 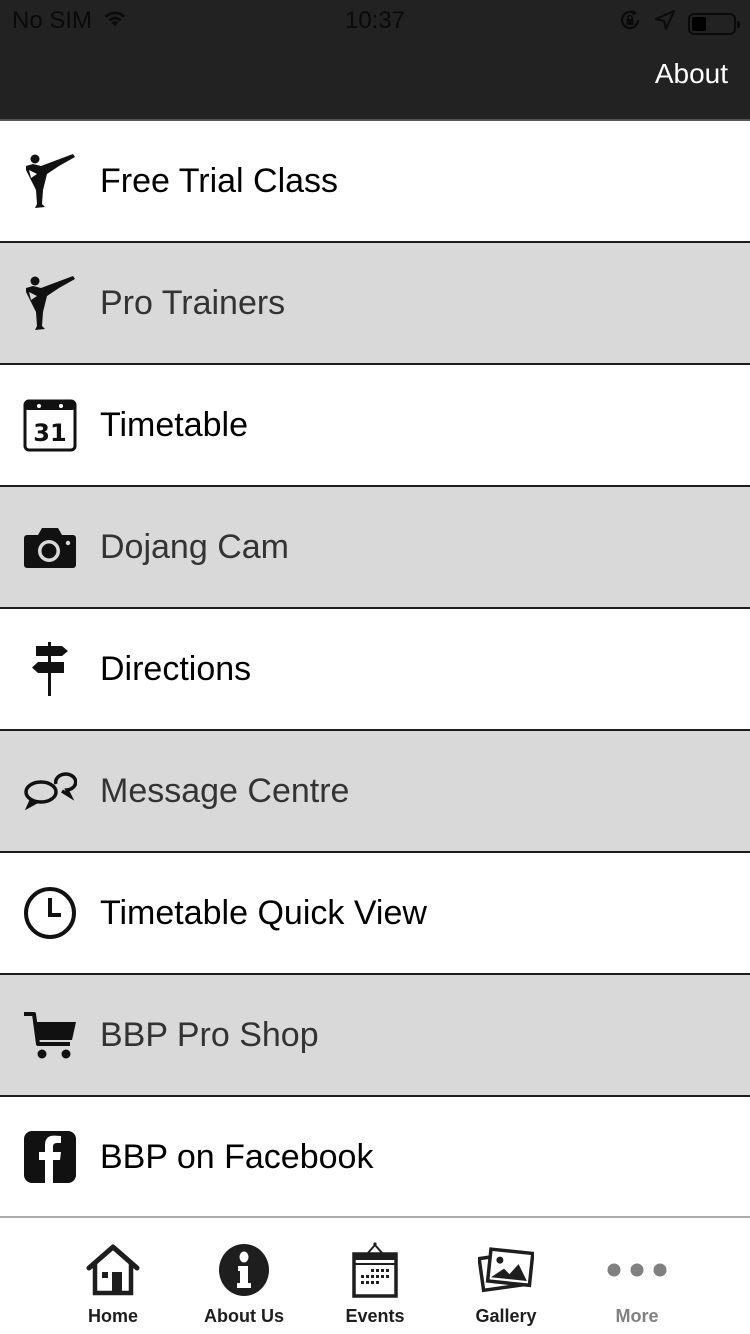 What do you see at coordinates (691, 73) in the screenshot?
I see `page-title: About` at bounding box center [691, 73].